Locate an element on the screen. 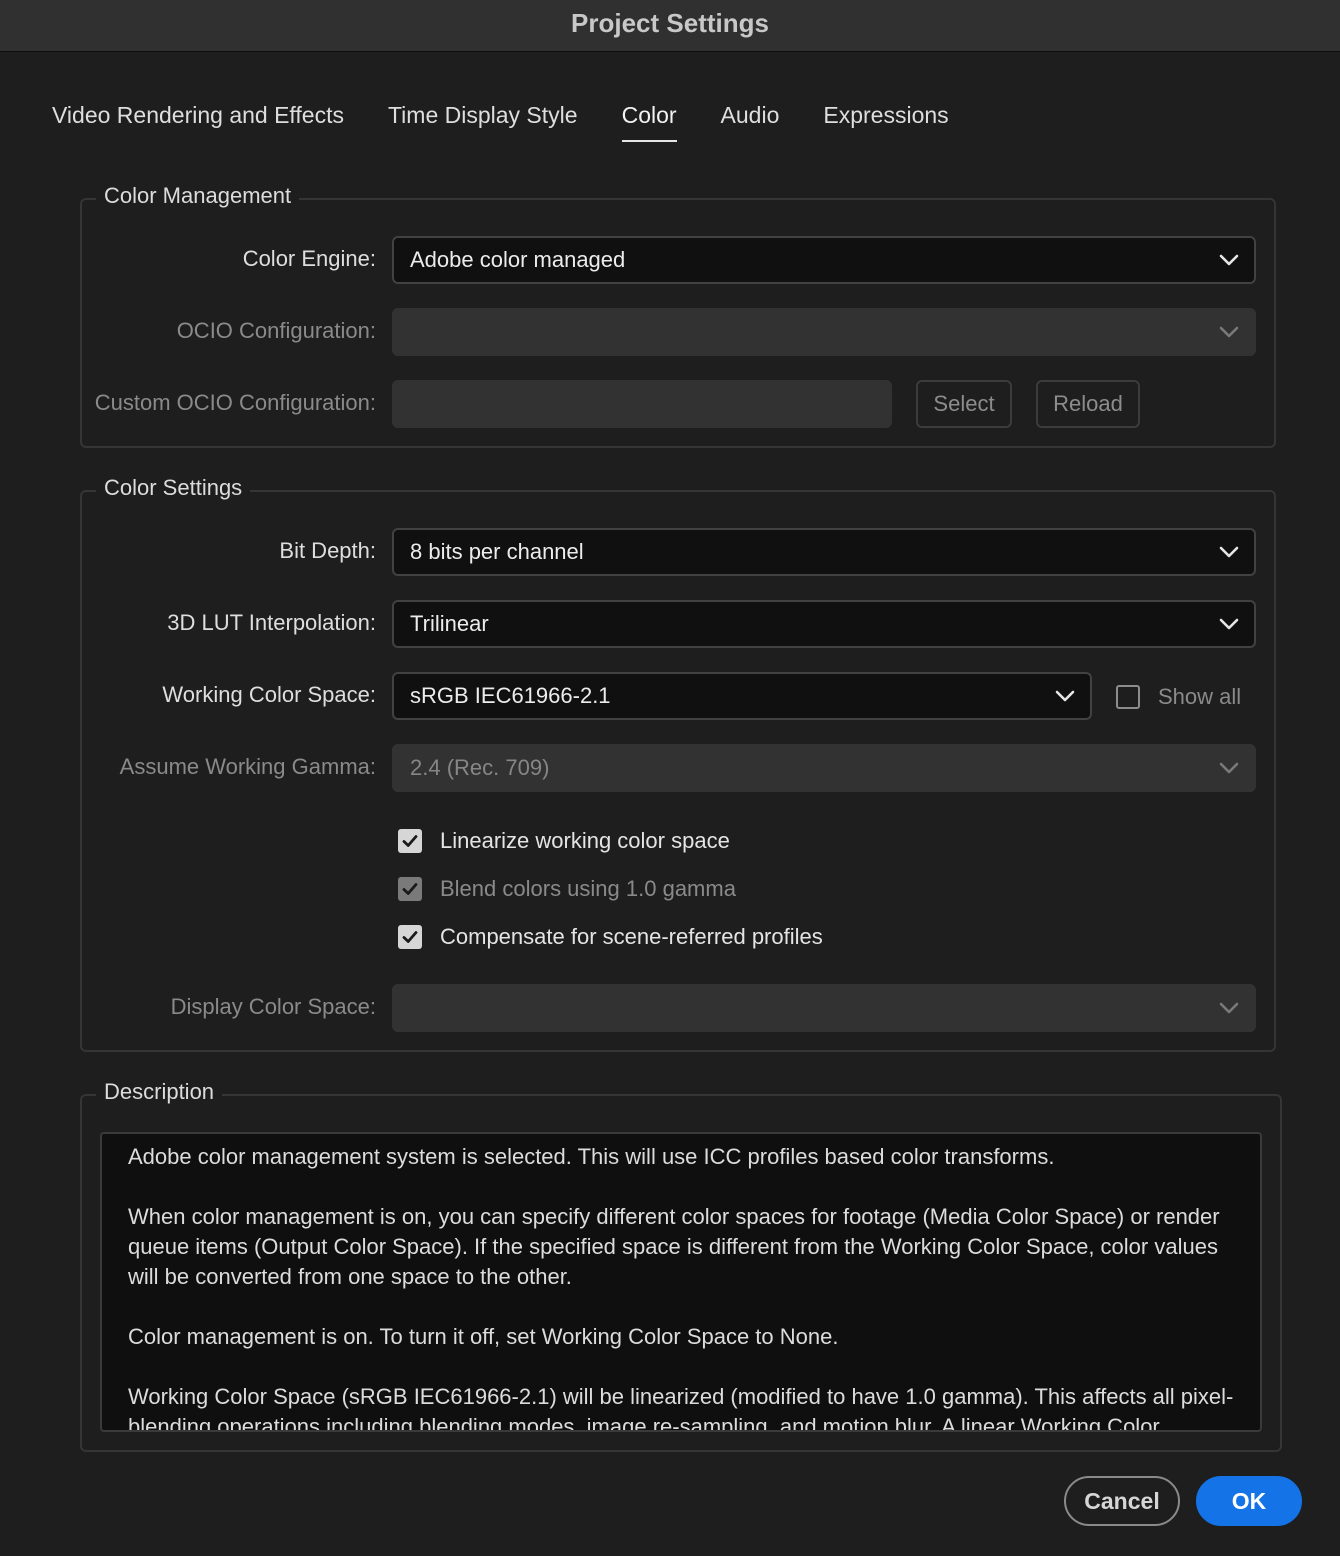 The image size is (1340, 1556). lut-interpolation-dropdown: Trilinear is located at coordinates (824, 624).